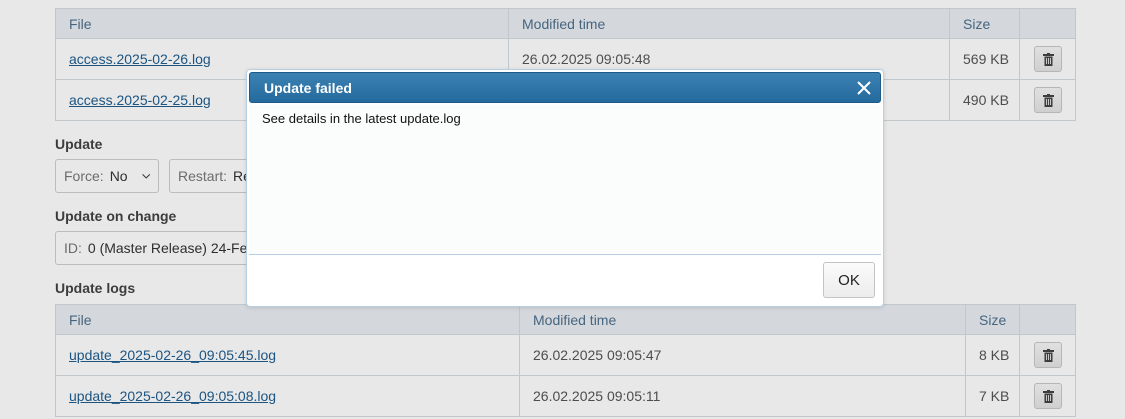 This screenshot has height=419, width=1125. I want to click on dialog-message: See details in the latest update.log, so click(361, 118).